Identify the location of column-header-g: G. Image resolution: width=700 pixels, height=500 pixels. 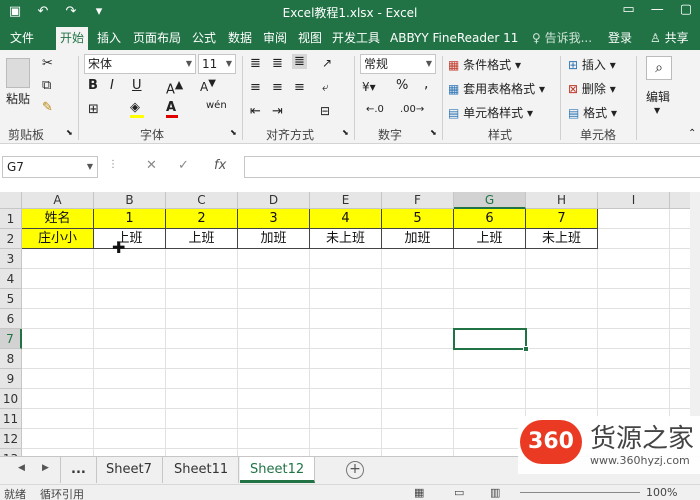
(490, 200).